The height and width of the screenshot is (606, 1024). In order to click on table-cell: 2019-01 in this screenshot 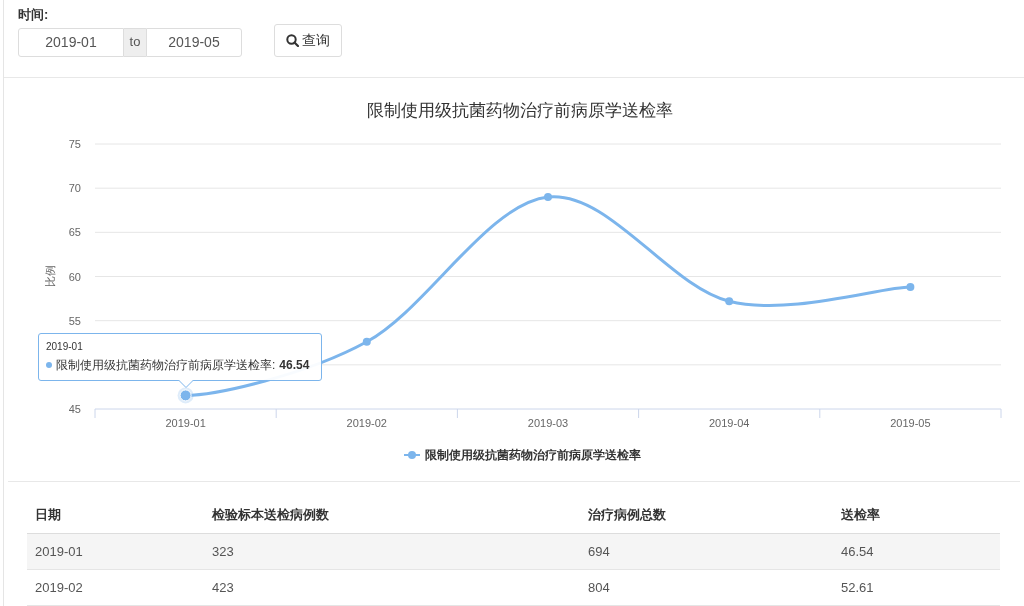, I will do `click(115, 551)`.